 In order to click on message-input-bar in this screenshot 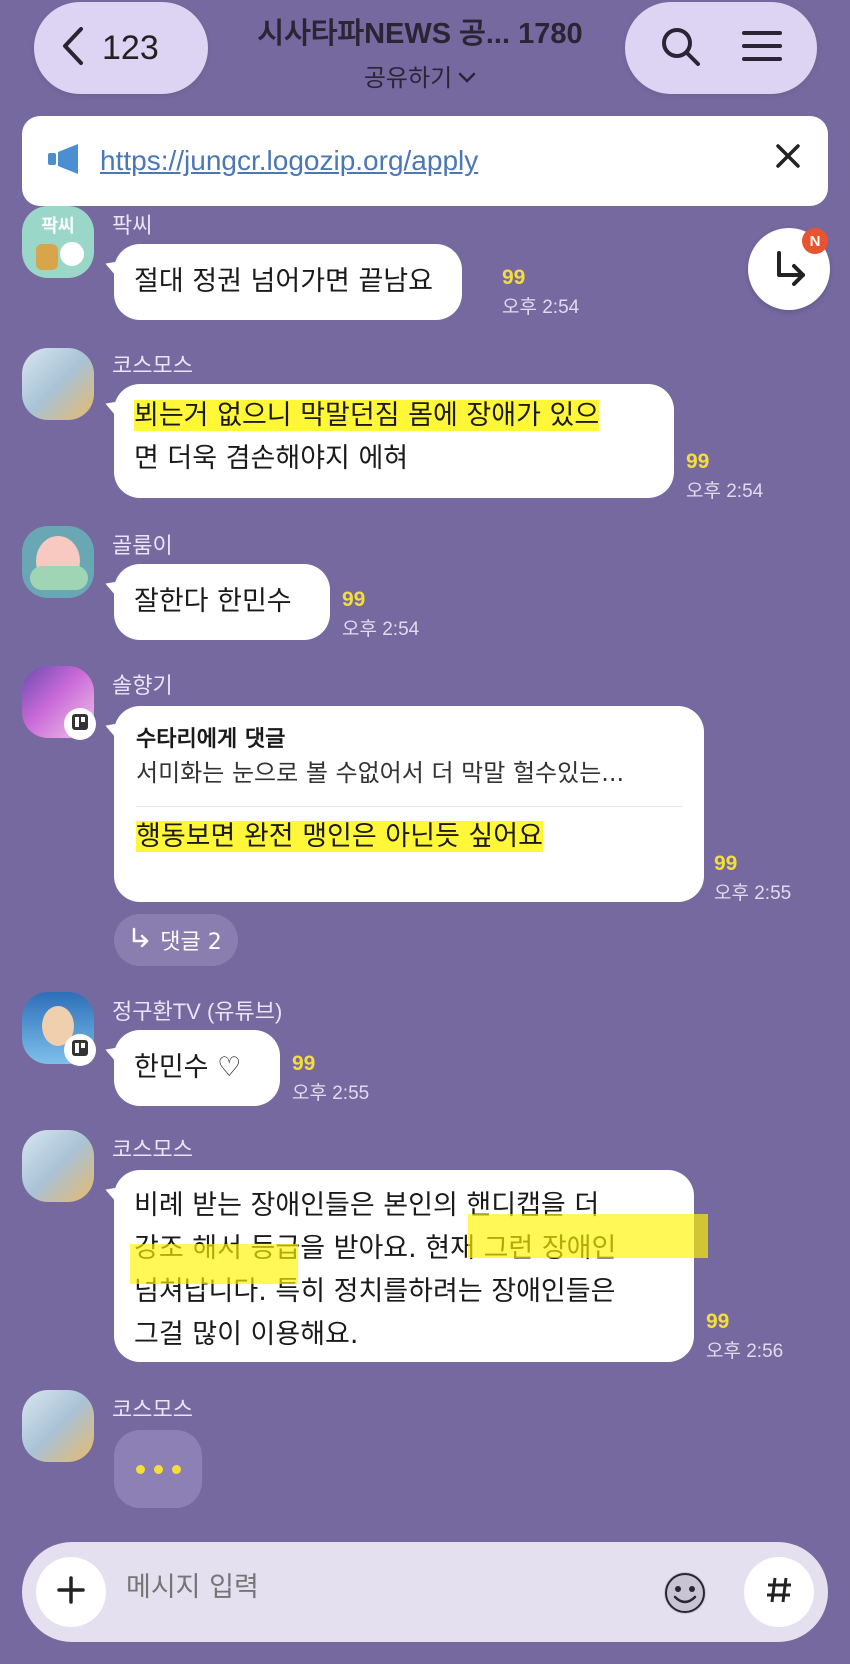, I will do `click(425, 1592)`.